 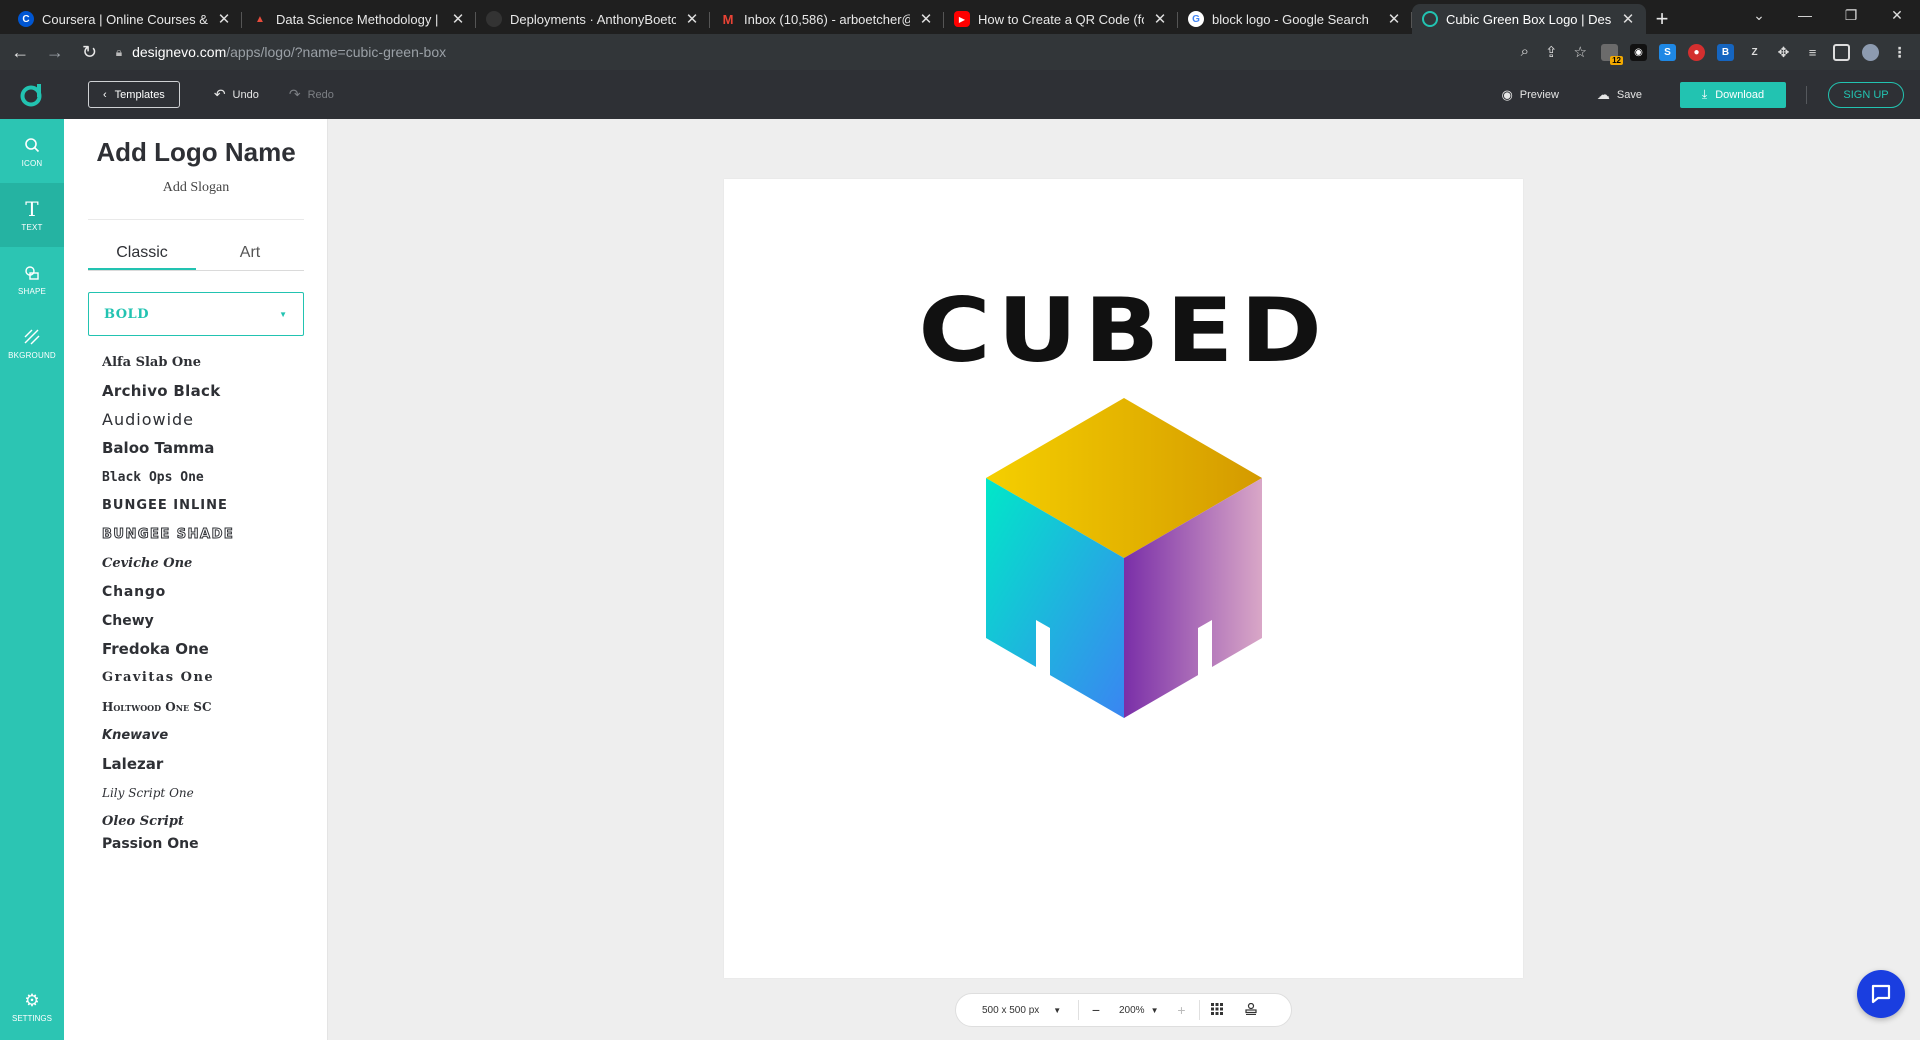 What do you see at coordinates (55, 52) in the screenshot?
I see `forward-arrow-icon: →` at bounding box center [55, 52].